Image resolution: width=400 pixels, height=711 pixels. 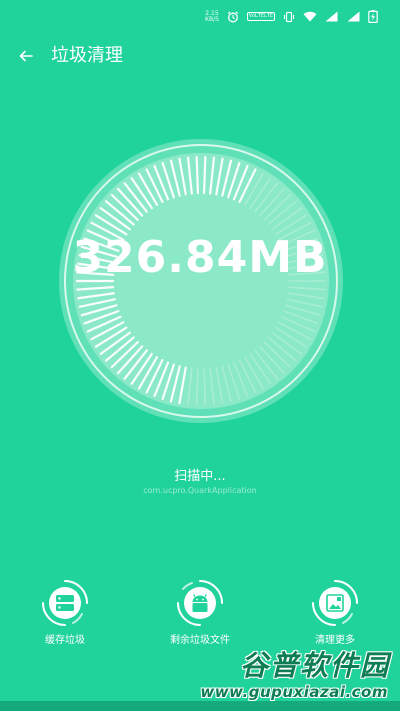 I want to click on vibrate-icon, so click(x=289, y=17).